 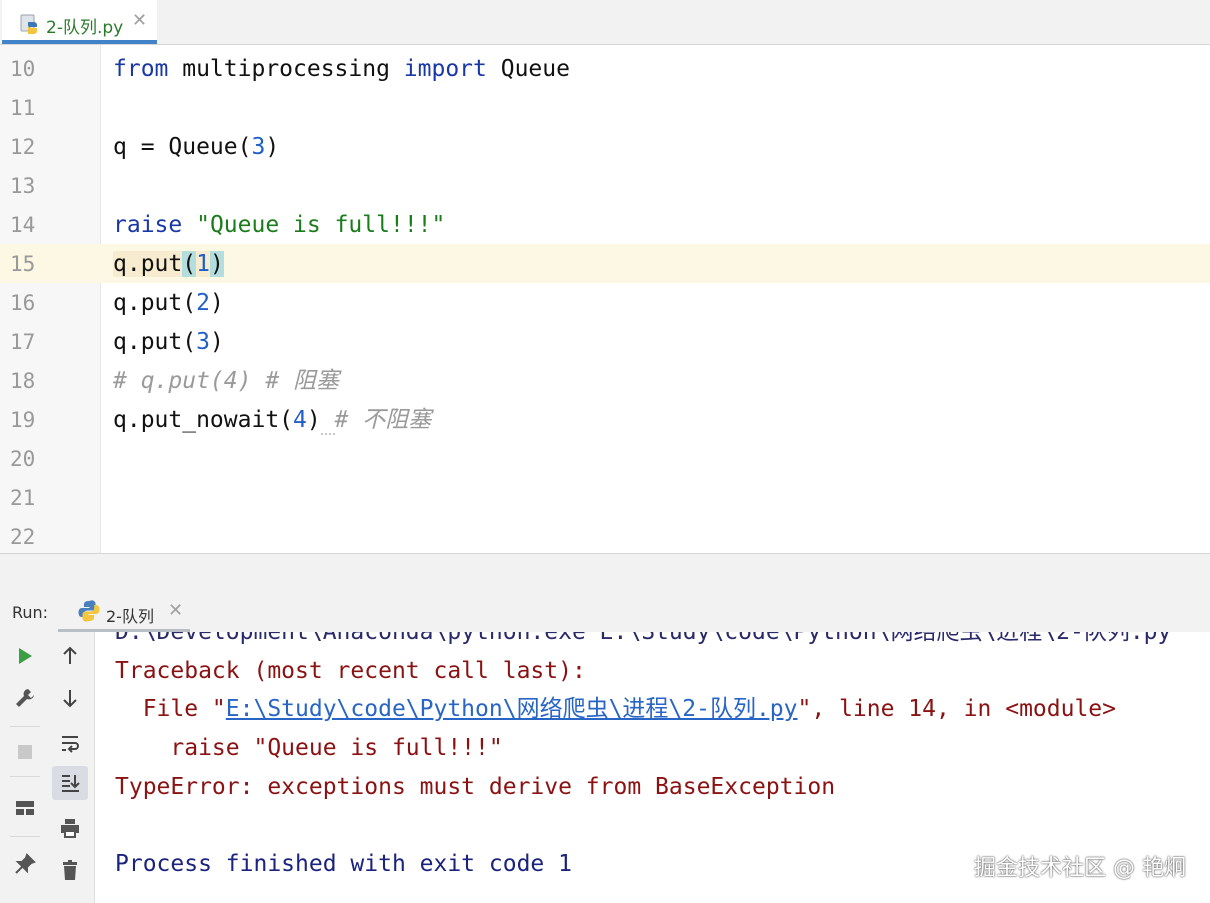 I want to click on editor-tab-bar: 2-队列.py ✕, so click(x=605, y=22).